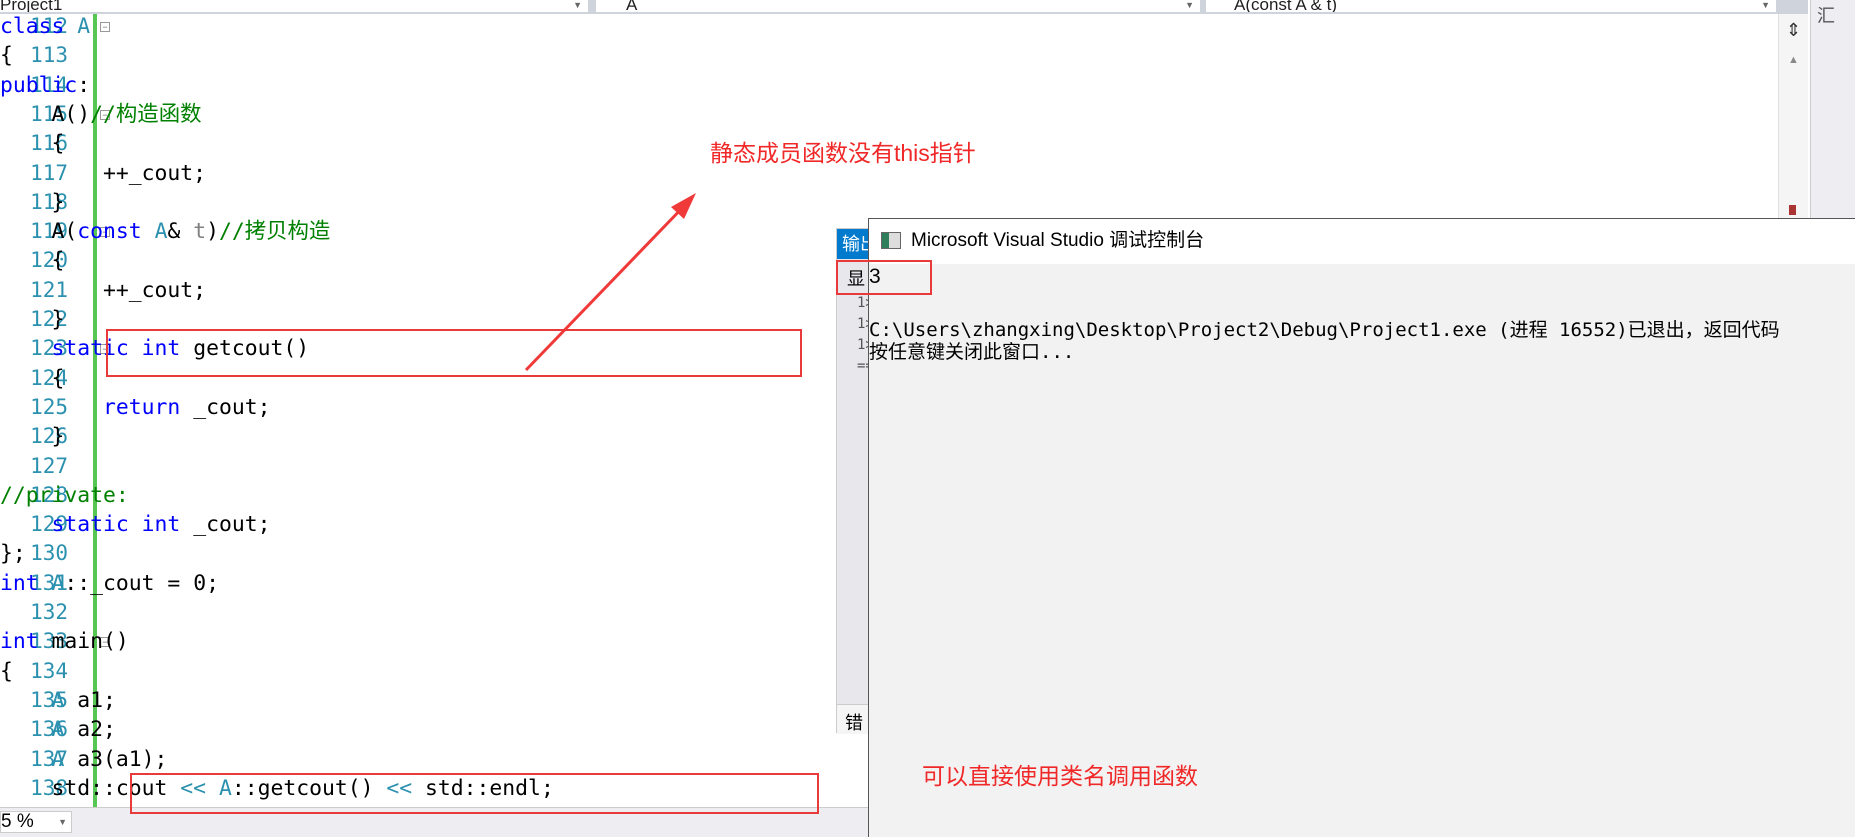 Image resolution: width=1855 pixels, height=837 pixels. Describe the element at coordinates (1060, 776) in the screenshot. I see `annotation-call-by-classname: 可以直接使用类名调用函数` at that location.